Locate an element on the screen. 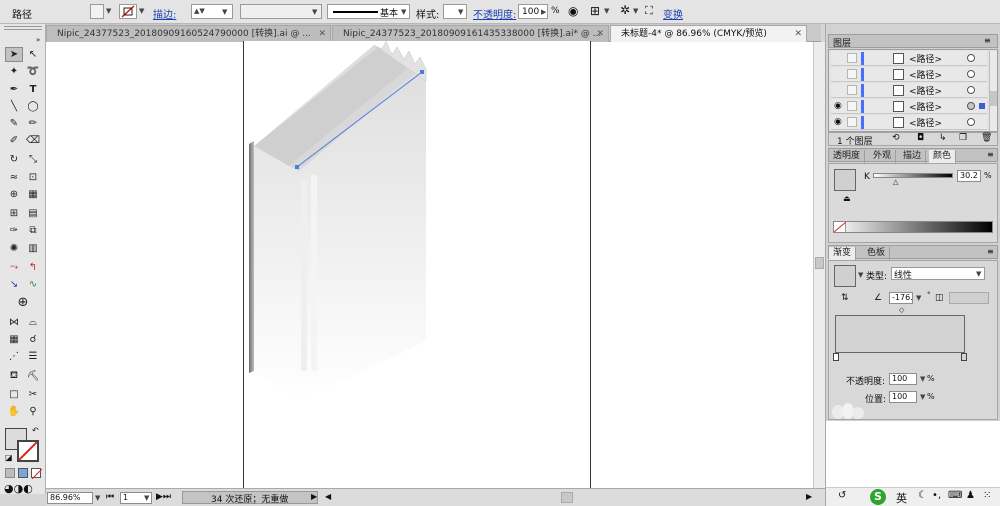 Image resolution: width=1000 pixels, height=506 pixels. make-clip-mask-icon: ◘ is located at coordinates (920, 138).